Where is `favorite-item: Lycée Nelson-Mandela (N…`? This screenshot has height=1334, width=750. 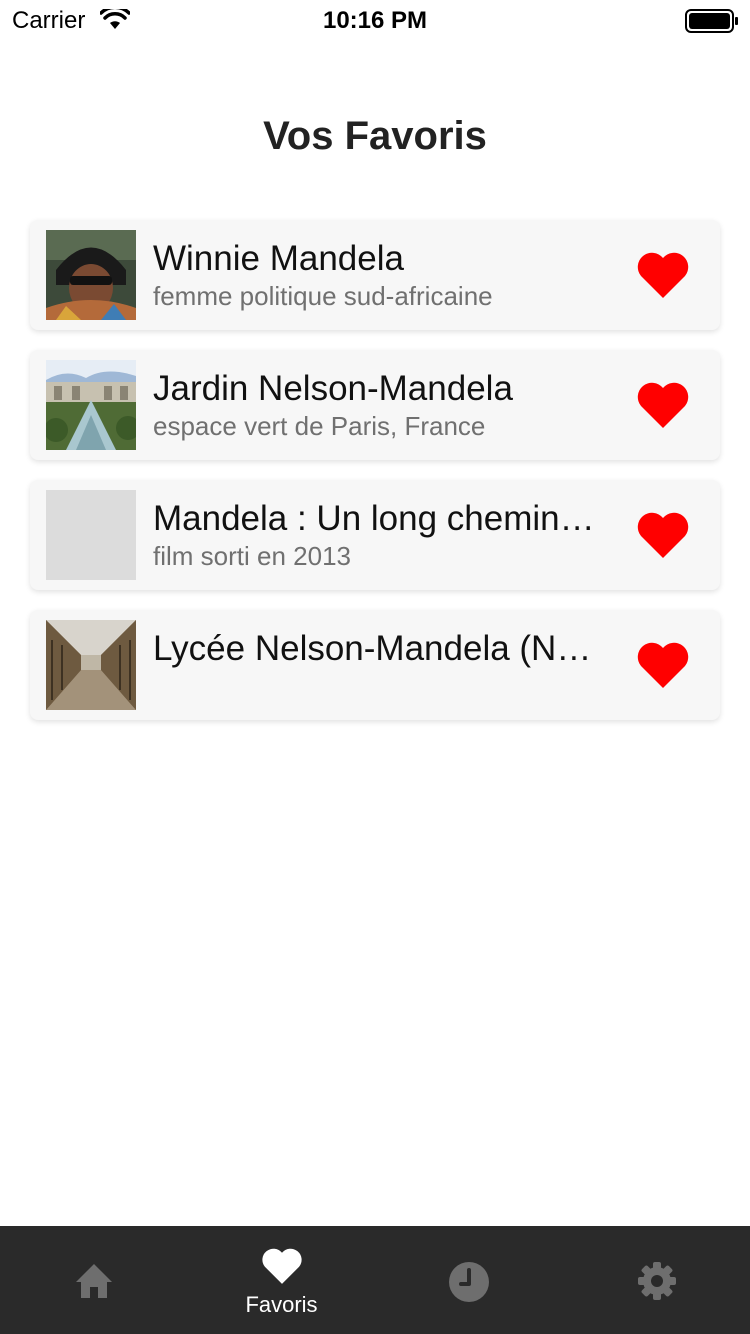
favorite-item: Lycée Nelson-Mandela (N… is located at coordinates (375, 665).